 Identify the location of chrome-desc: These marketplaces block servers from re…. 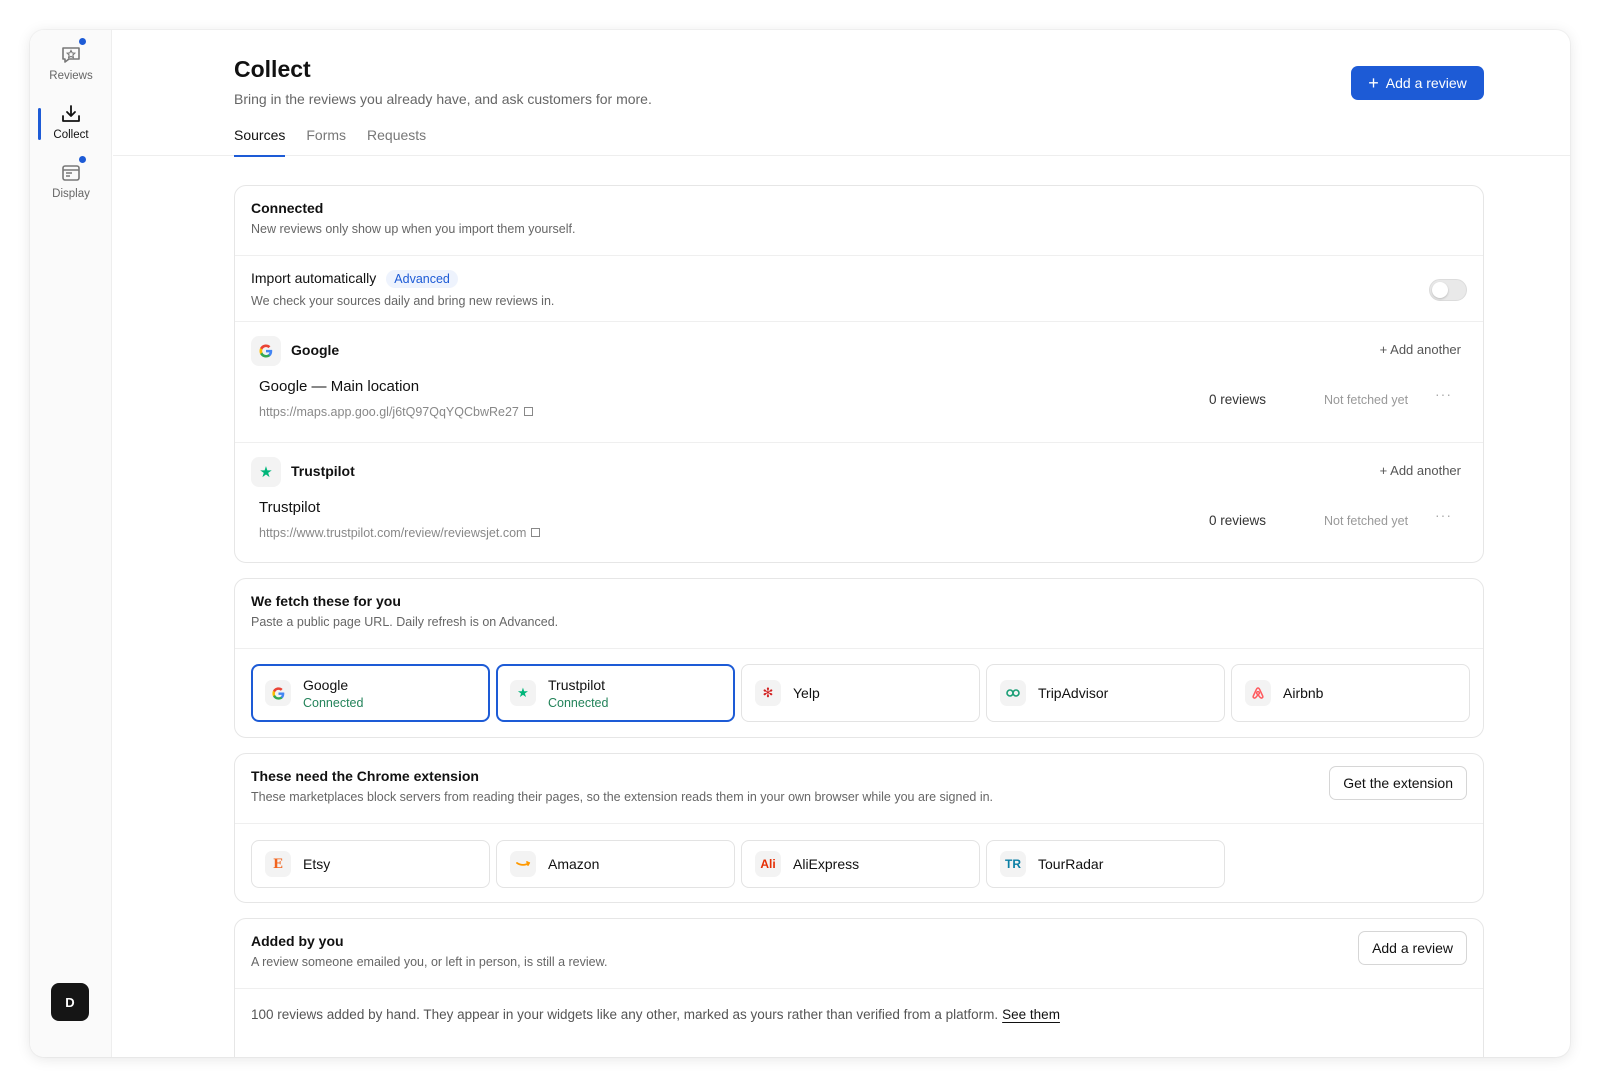
(622, 797).